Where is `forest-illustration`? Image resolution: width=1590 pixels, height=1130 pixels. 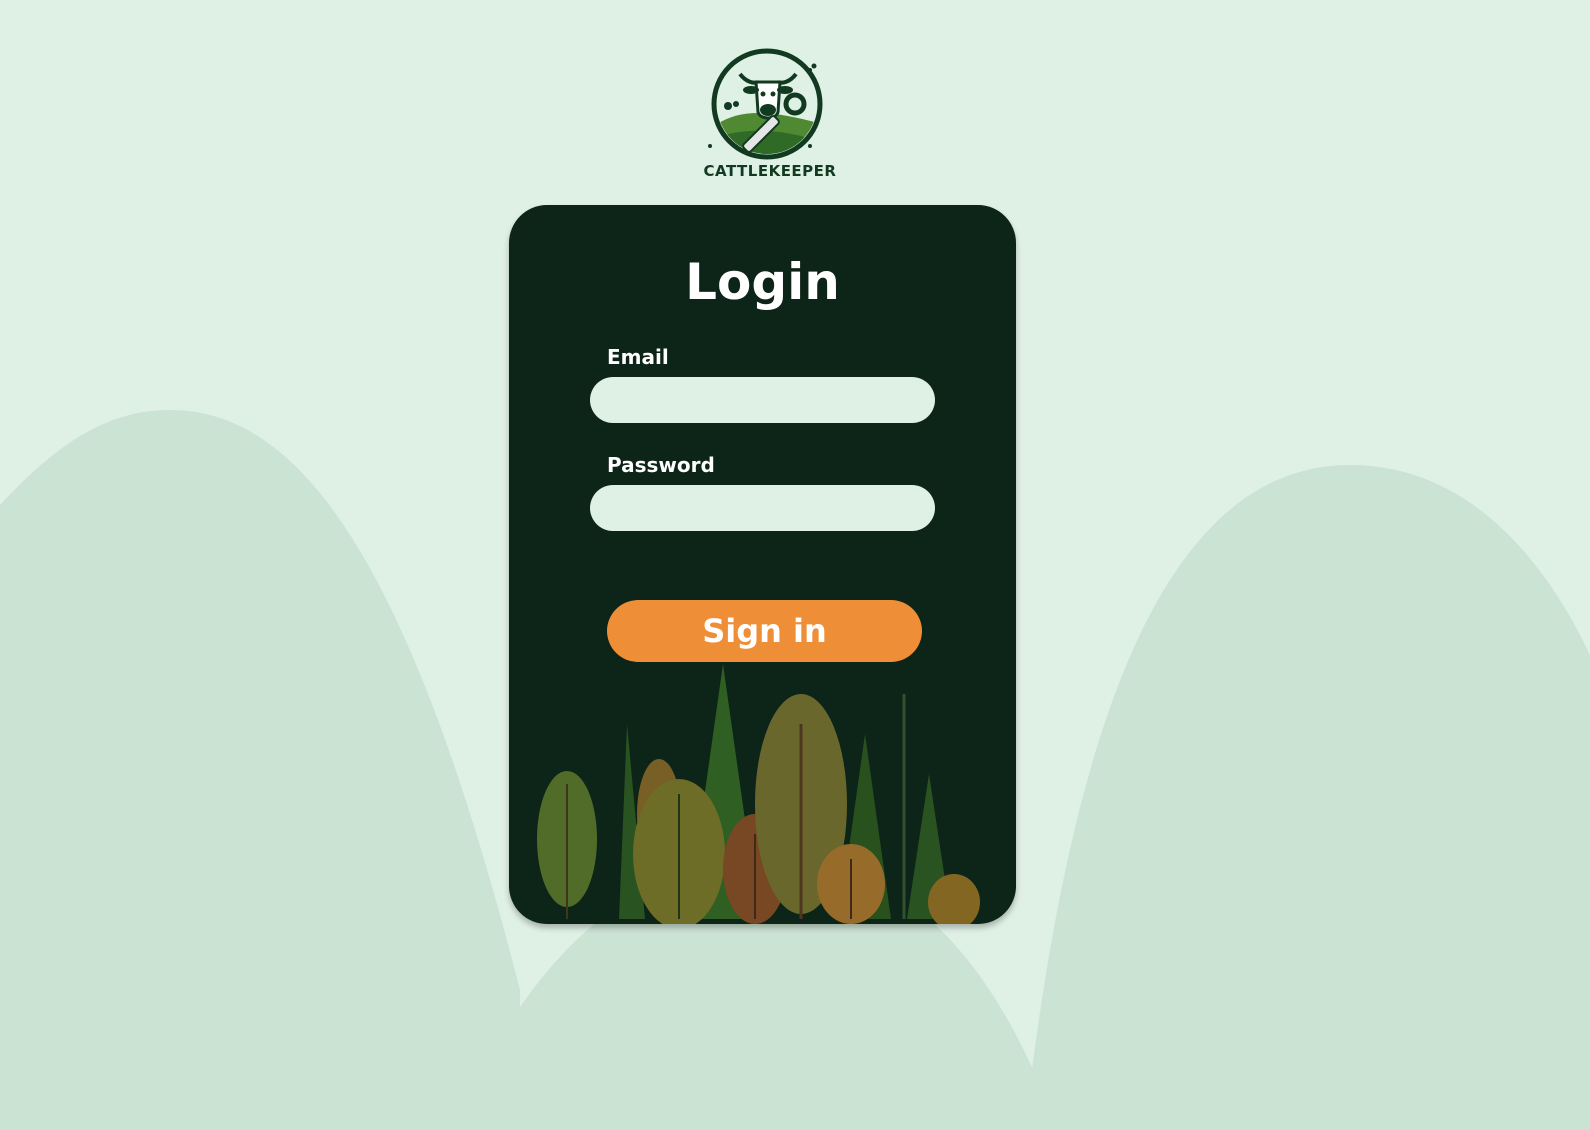 forest-illustration is located at coordinates (758, 794).